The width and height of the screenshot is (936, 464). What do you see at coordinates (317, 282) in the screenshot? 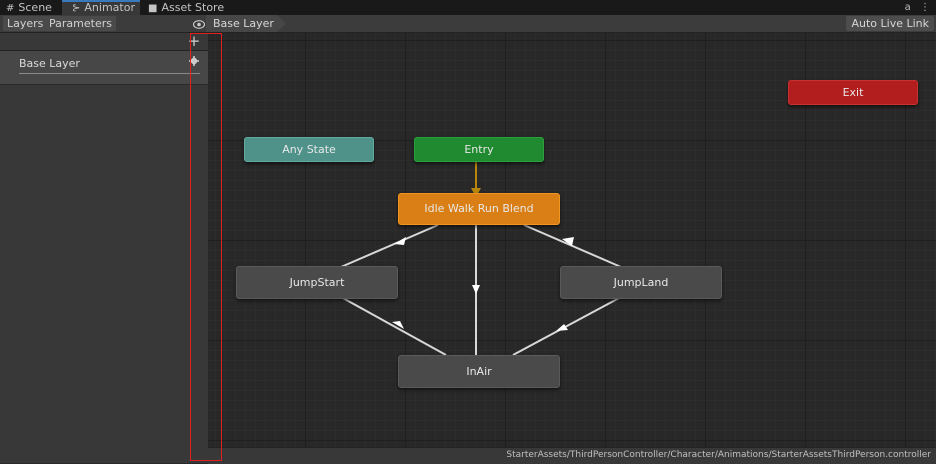
I see `state-jumpstart: JumpStart` at bounding box center [317, 282].